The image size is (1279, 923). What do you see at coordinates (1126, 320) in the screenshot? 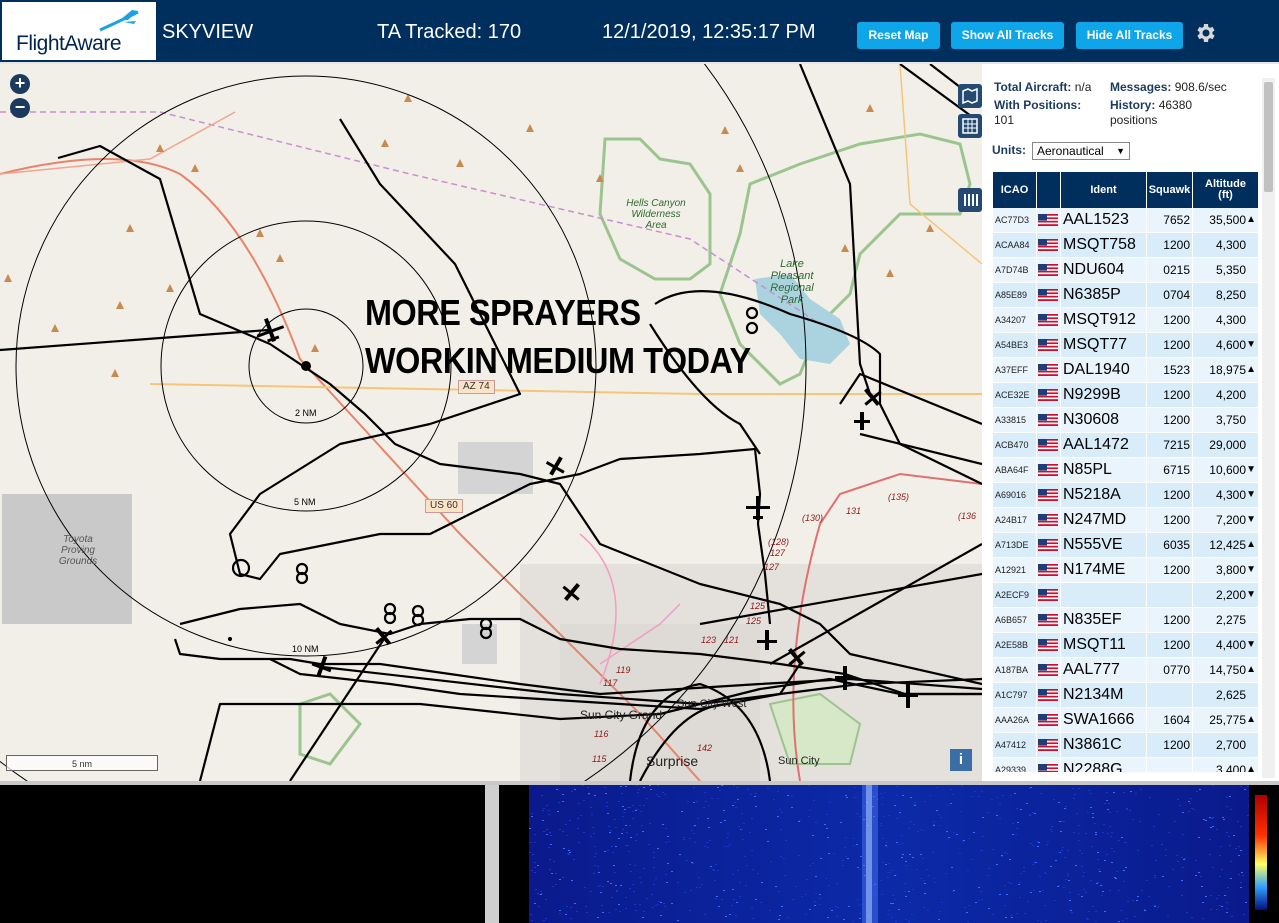
I see `table-row: A34207 MSQT912 1200 4,300` at bounding box center [1126, 320].